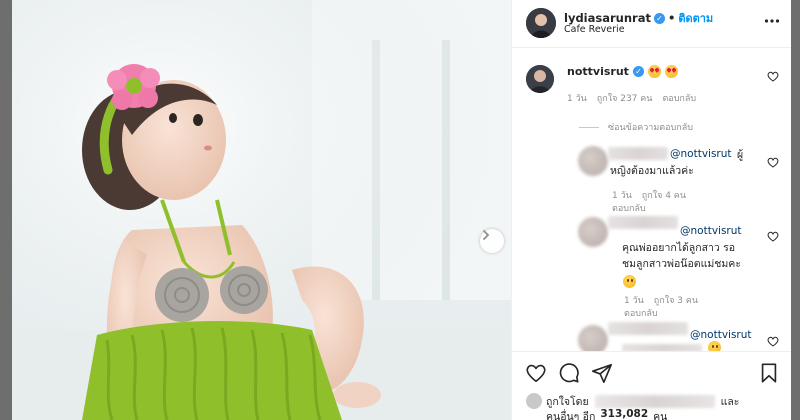 The width and height of the screenshot is (800, 420). I want to click on liker-username-blurred, so click(654, 401).